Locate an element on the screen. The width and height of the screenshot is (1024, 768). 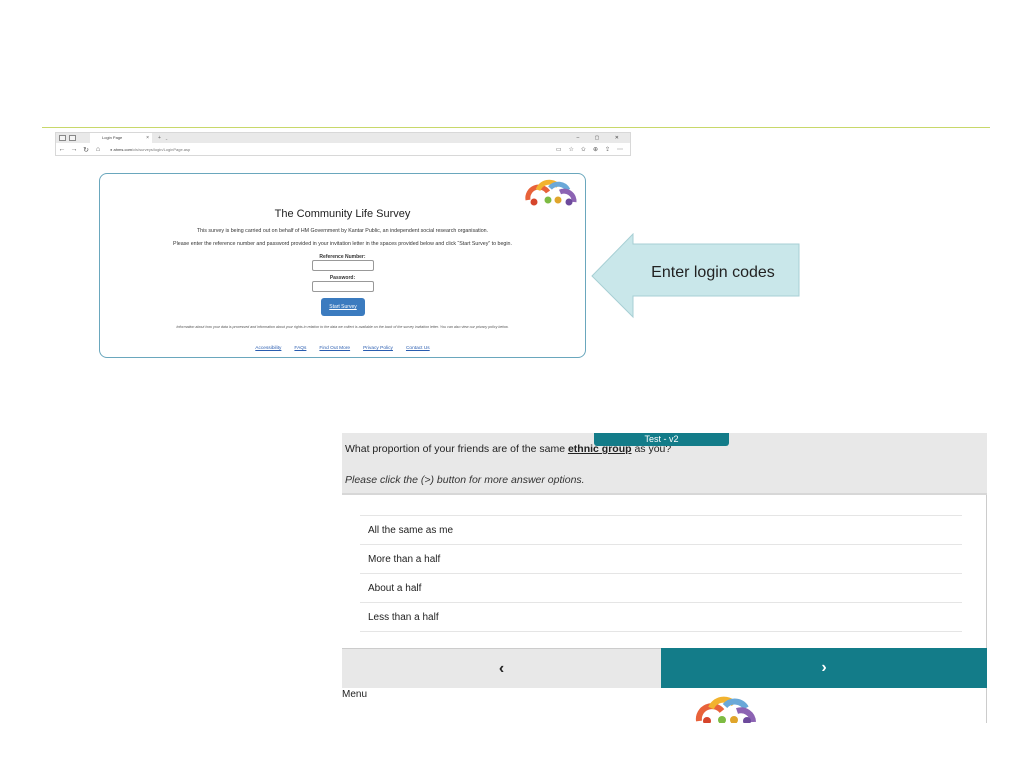
answer-option: More than a half is located at coordinates (661, 559).